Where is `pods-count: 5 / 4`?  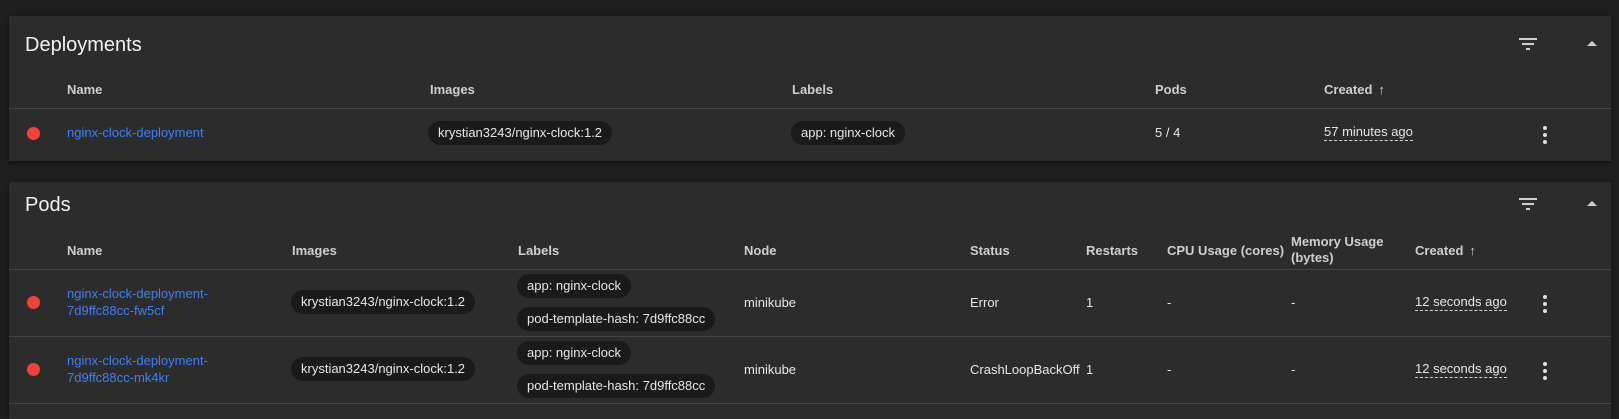
pods-count: 5 / 4 is located at coordinates (1168, 132).